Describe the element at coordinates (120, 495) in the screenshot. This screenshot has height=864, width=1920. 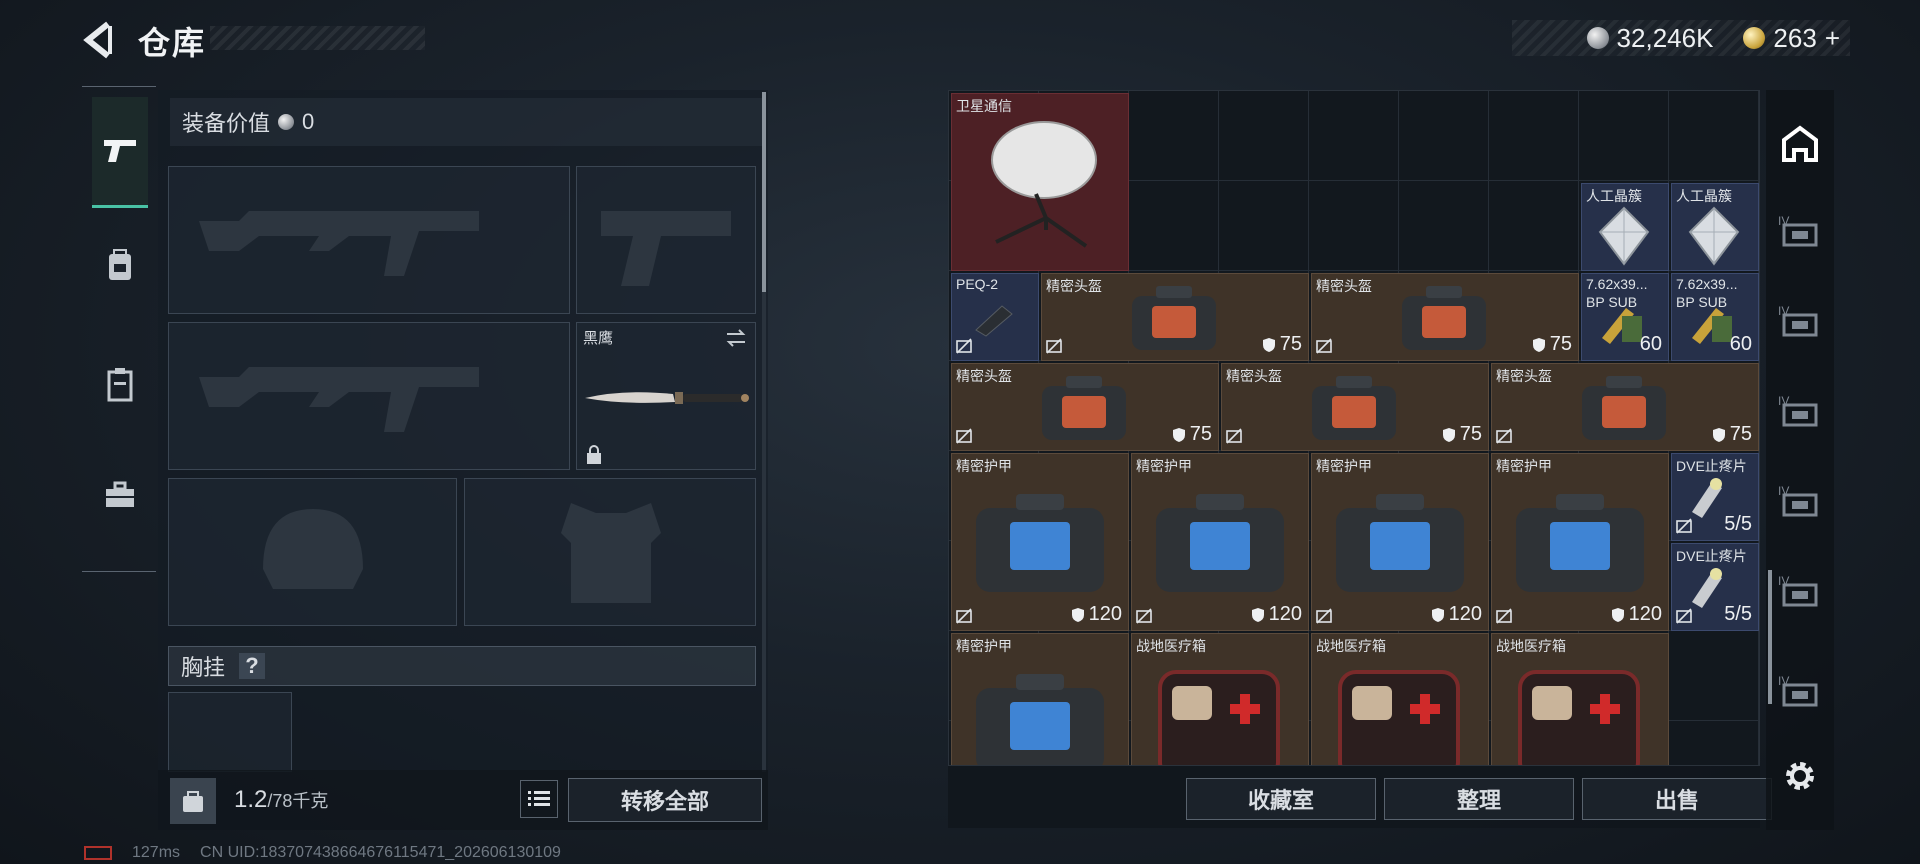
I see `nav-toolbox` at that location.